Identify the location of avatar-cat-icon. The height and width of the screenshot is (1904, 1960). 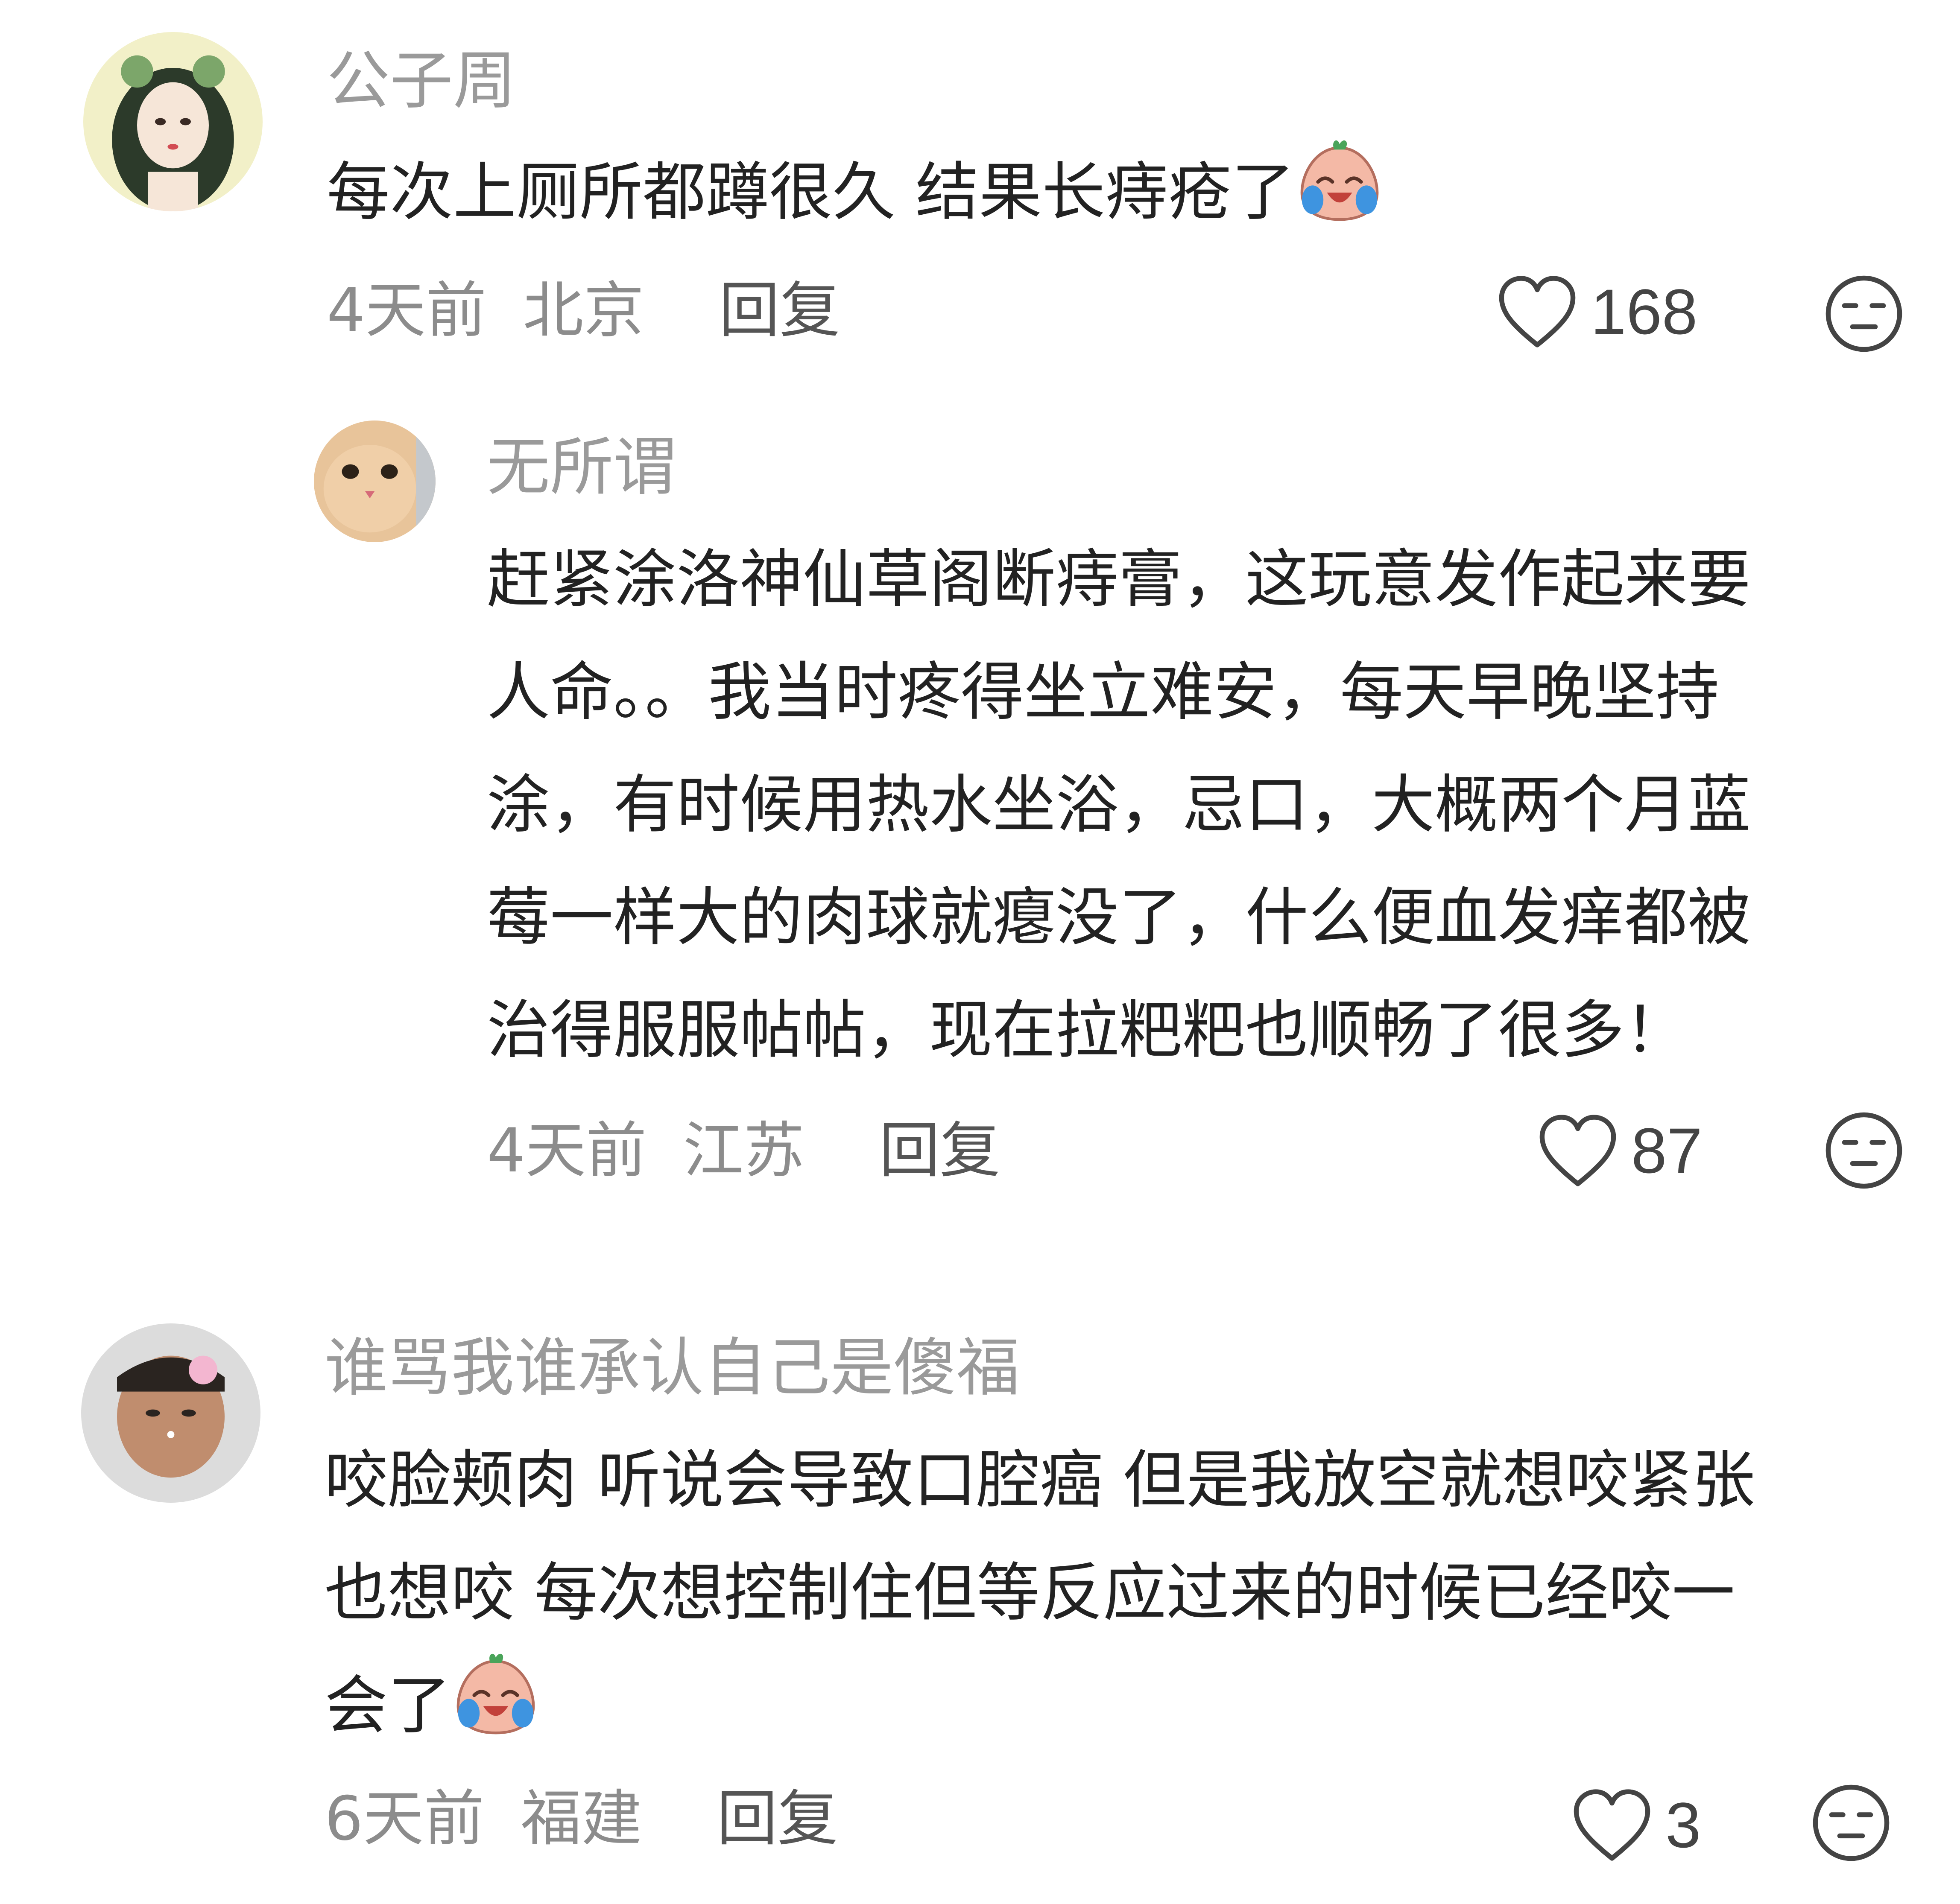
(375, 481).